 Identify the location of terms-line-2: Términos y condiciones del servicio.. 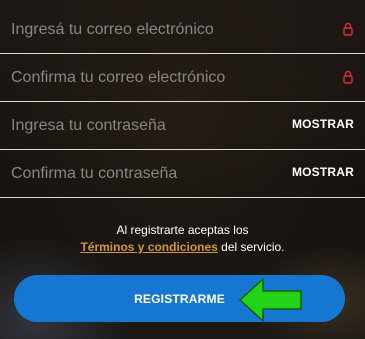
(182, 247).